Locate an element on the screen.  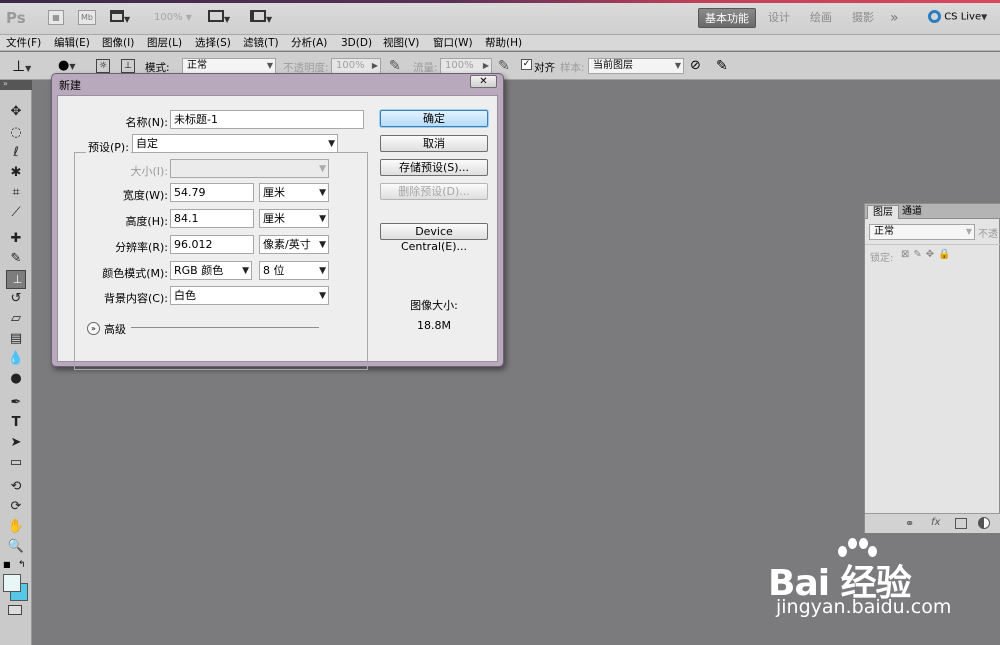
ignore-adjustment-layers-icon: ⊘ is located at coordinates (695, 65).